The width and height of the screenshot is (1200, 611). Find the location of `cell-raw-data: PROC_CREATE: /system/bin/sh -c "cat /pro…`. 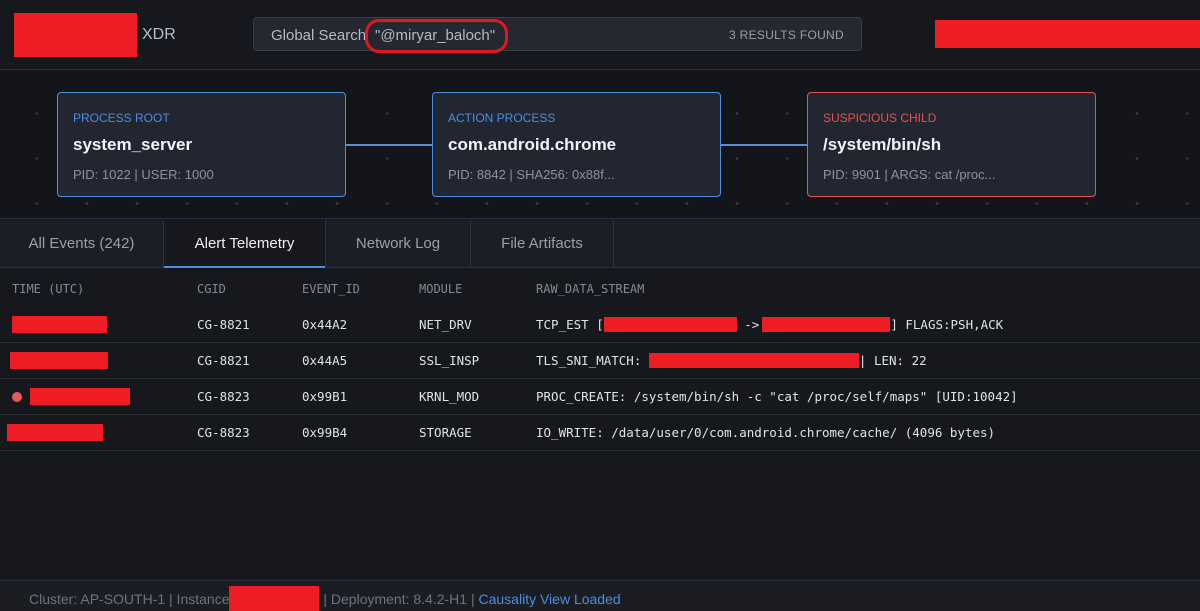

cell-raw-data: PROC_CREATE: /system/bin/sh -c "cat /pro… is located at coordinates (777, 396).